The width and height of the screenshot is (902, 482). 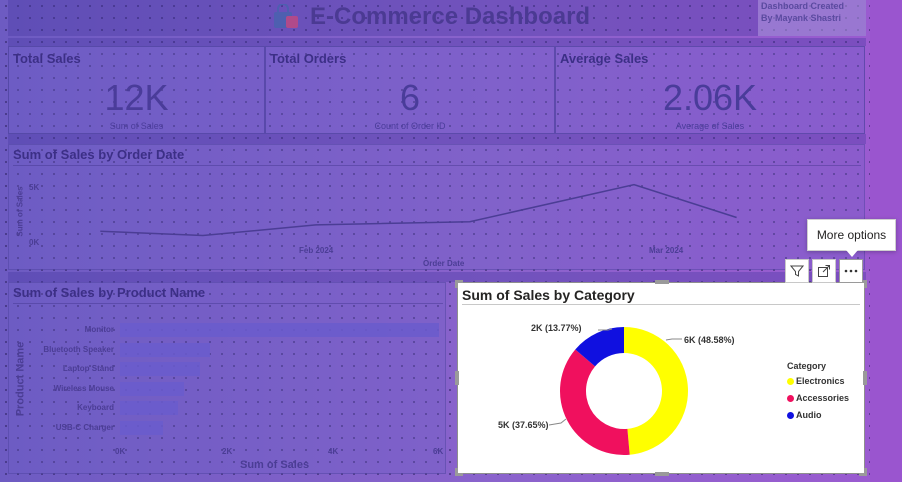 I want to click on x-tick-label: 2K, so click(x=227, y=451).